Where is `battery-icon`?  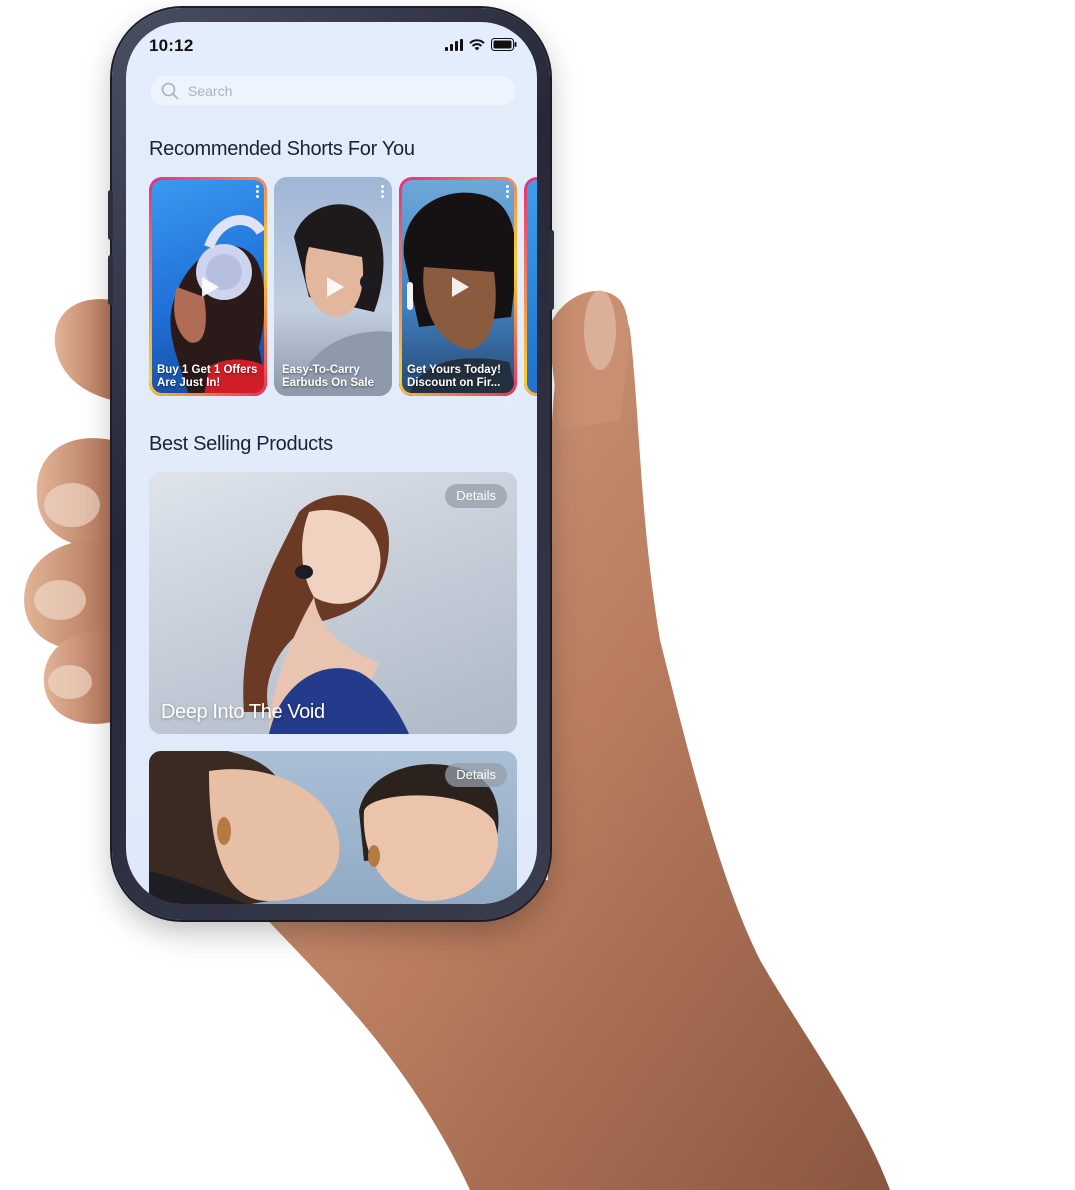 battery-icon is located at coordinates (504, 44).